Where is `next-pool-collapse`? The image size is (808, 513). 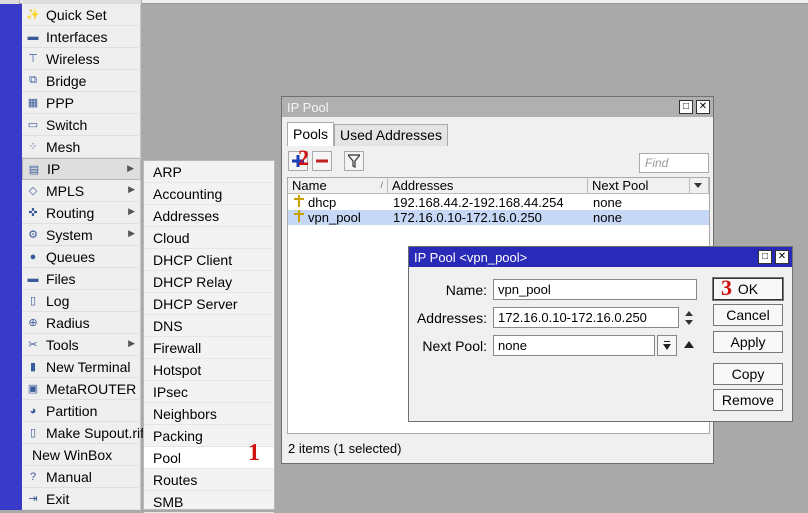
next-pool-collapse is located at coordinates (689, 345).